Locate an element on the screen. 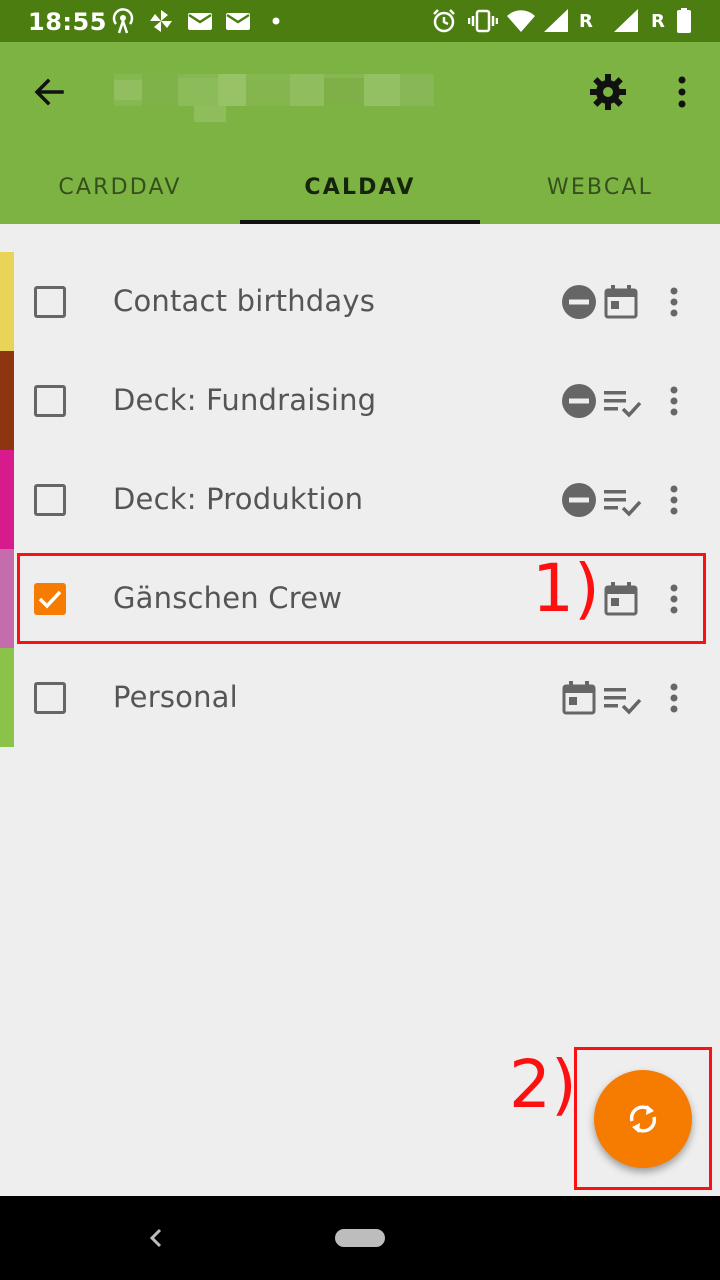 Image resolution: width=720 pixels, height=1280 pixels. settings-gear-icon is located at coordinates (608, 92).